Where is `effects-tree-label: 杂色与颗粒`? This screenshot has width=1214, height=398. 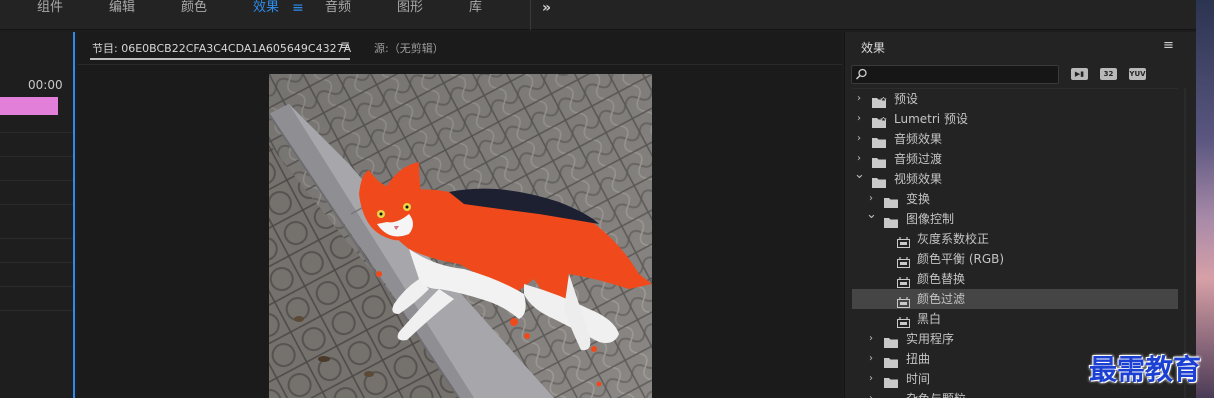
effects-tree-label: 杂色与颗粒 is located at coordinates (936, 393).